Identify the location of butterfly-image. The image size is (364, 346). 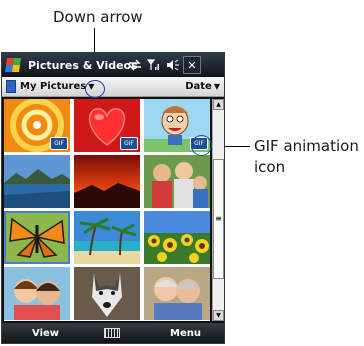
(37, 237).